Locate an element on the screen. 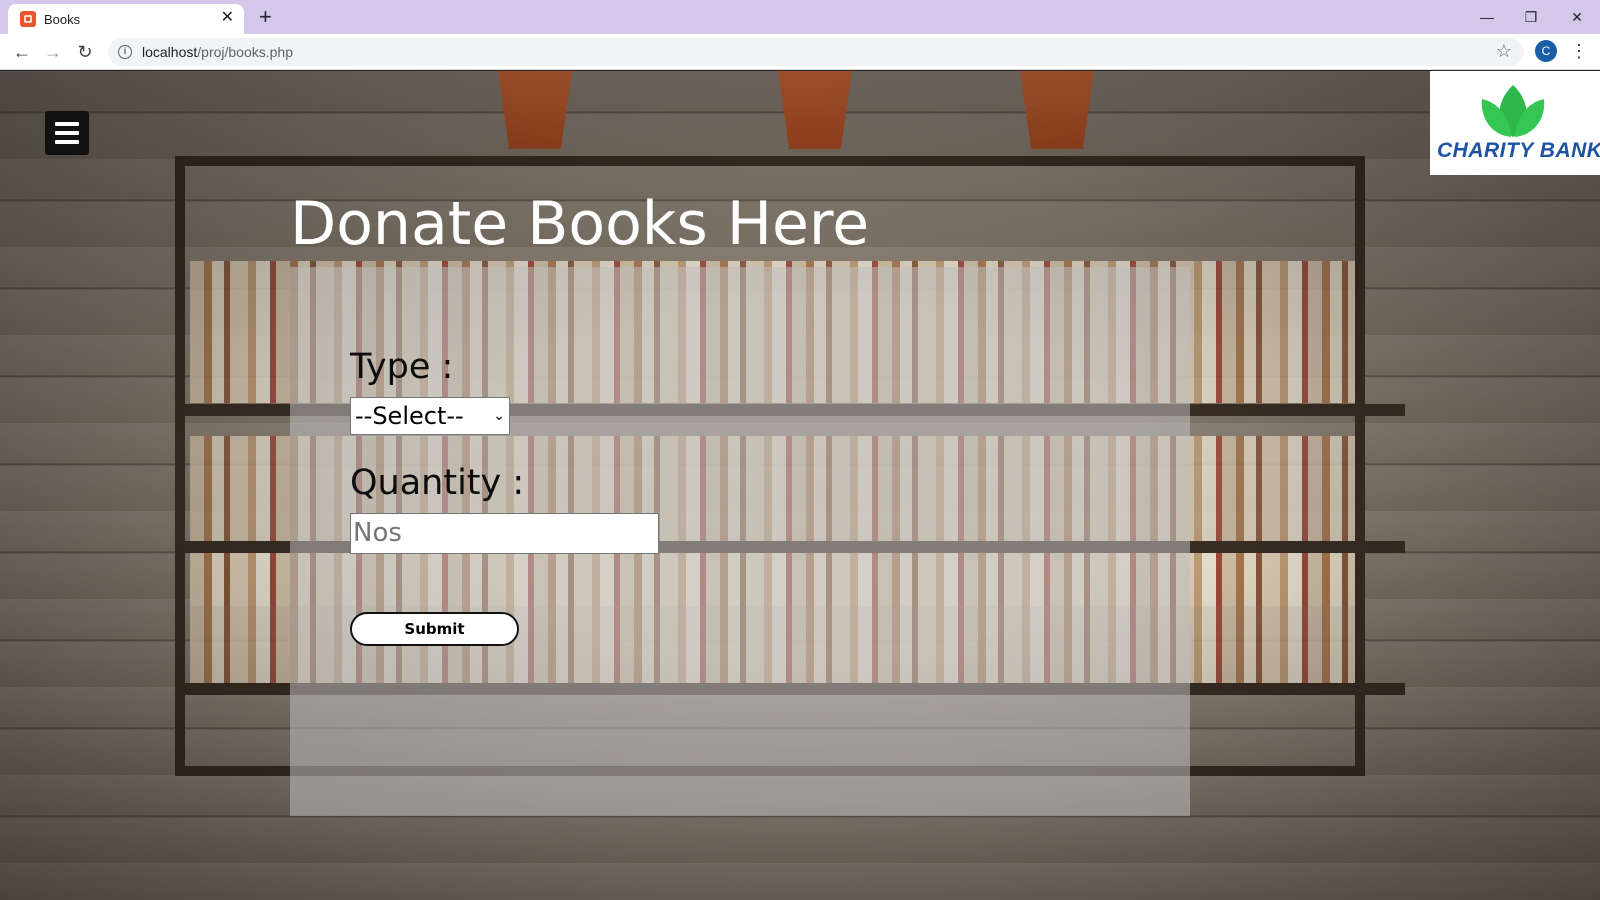  chevron-down-icon: ⌄ is located at coordinates (499, 416).